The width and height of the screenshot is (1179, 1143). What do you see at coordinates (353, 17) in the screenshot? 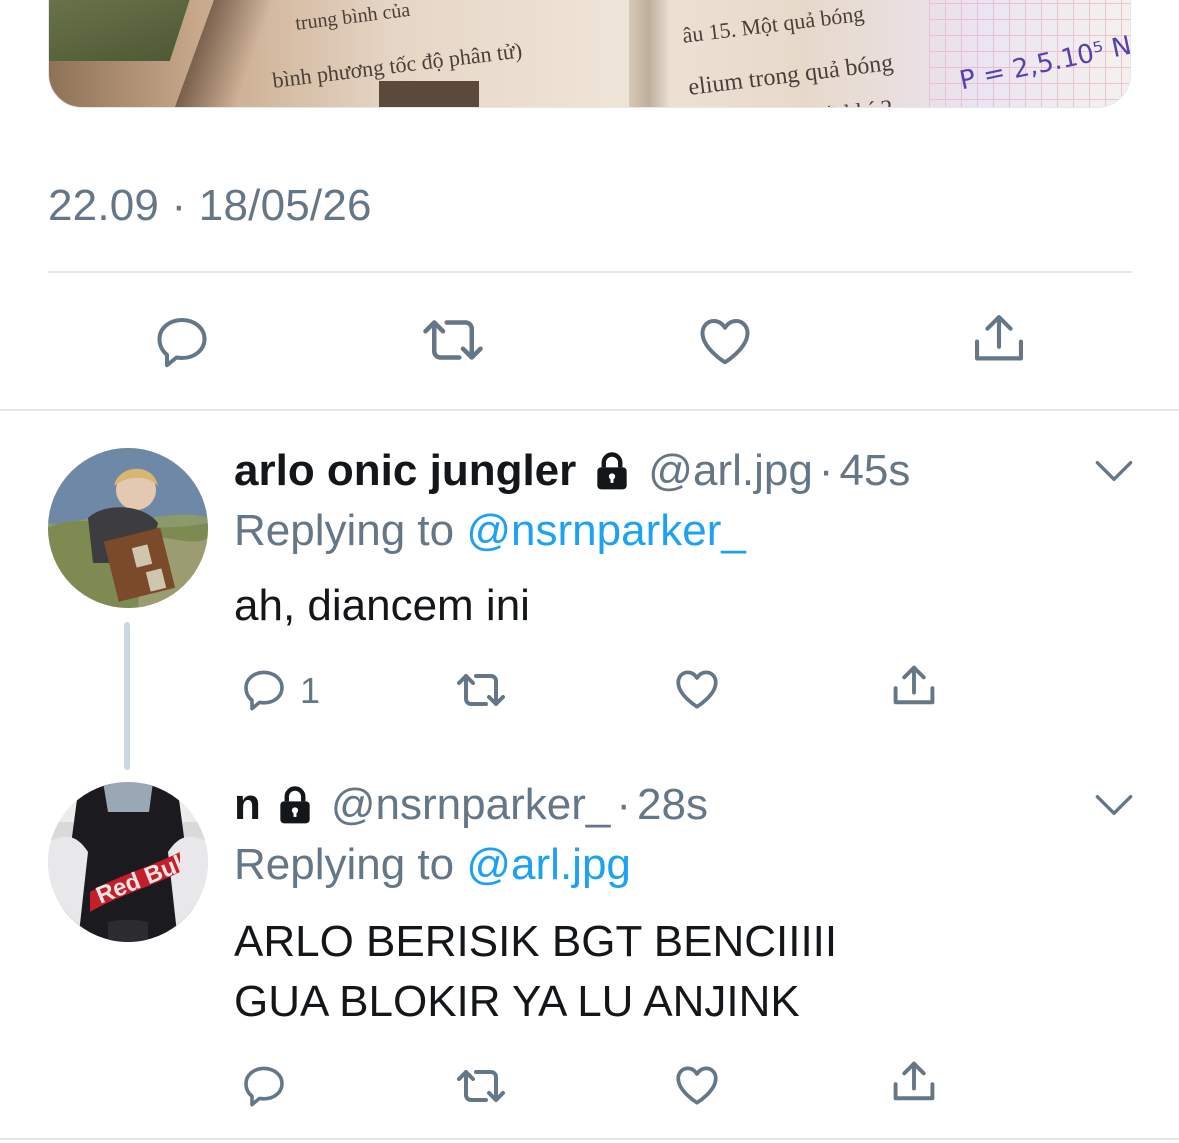
I see `media-text: trung bình của` at bounding box center [353, 17].